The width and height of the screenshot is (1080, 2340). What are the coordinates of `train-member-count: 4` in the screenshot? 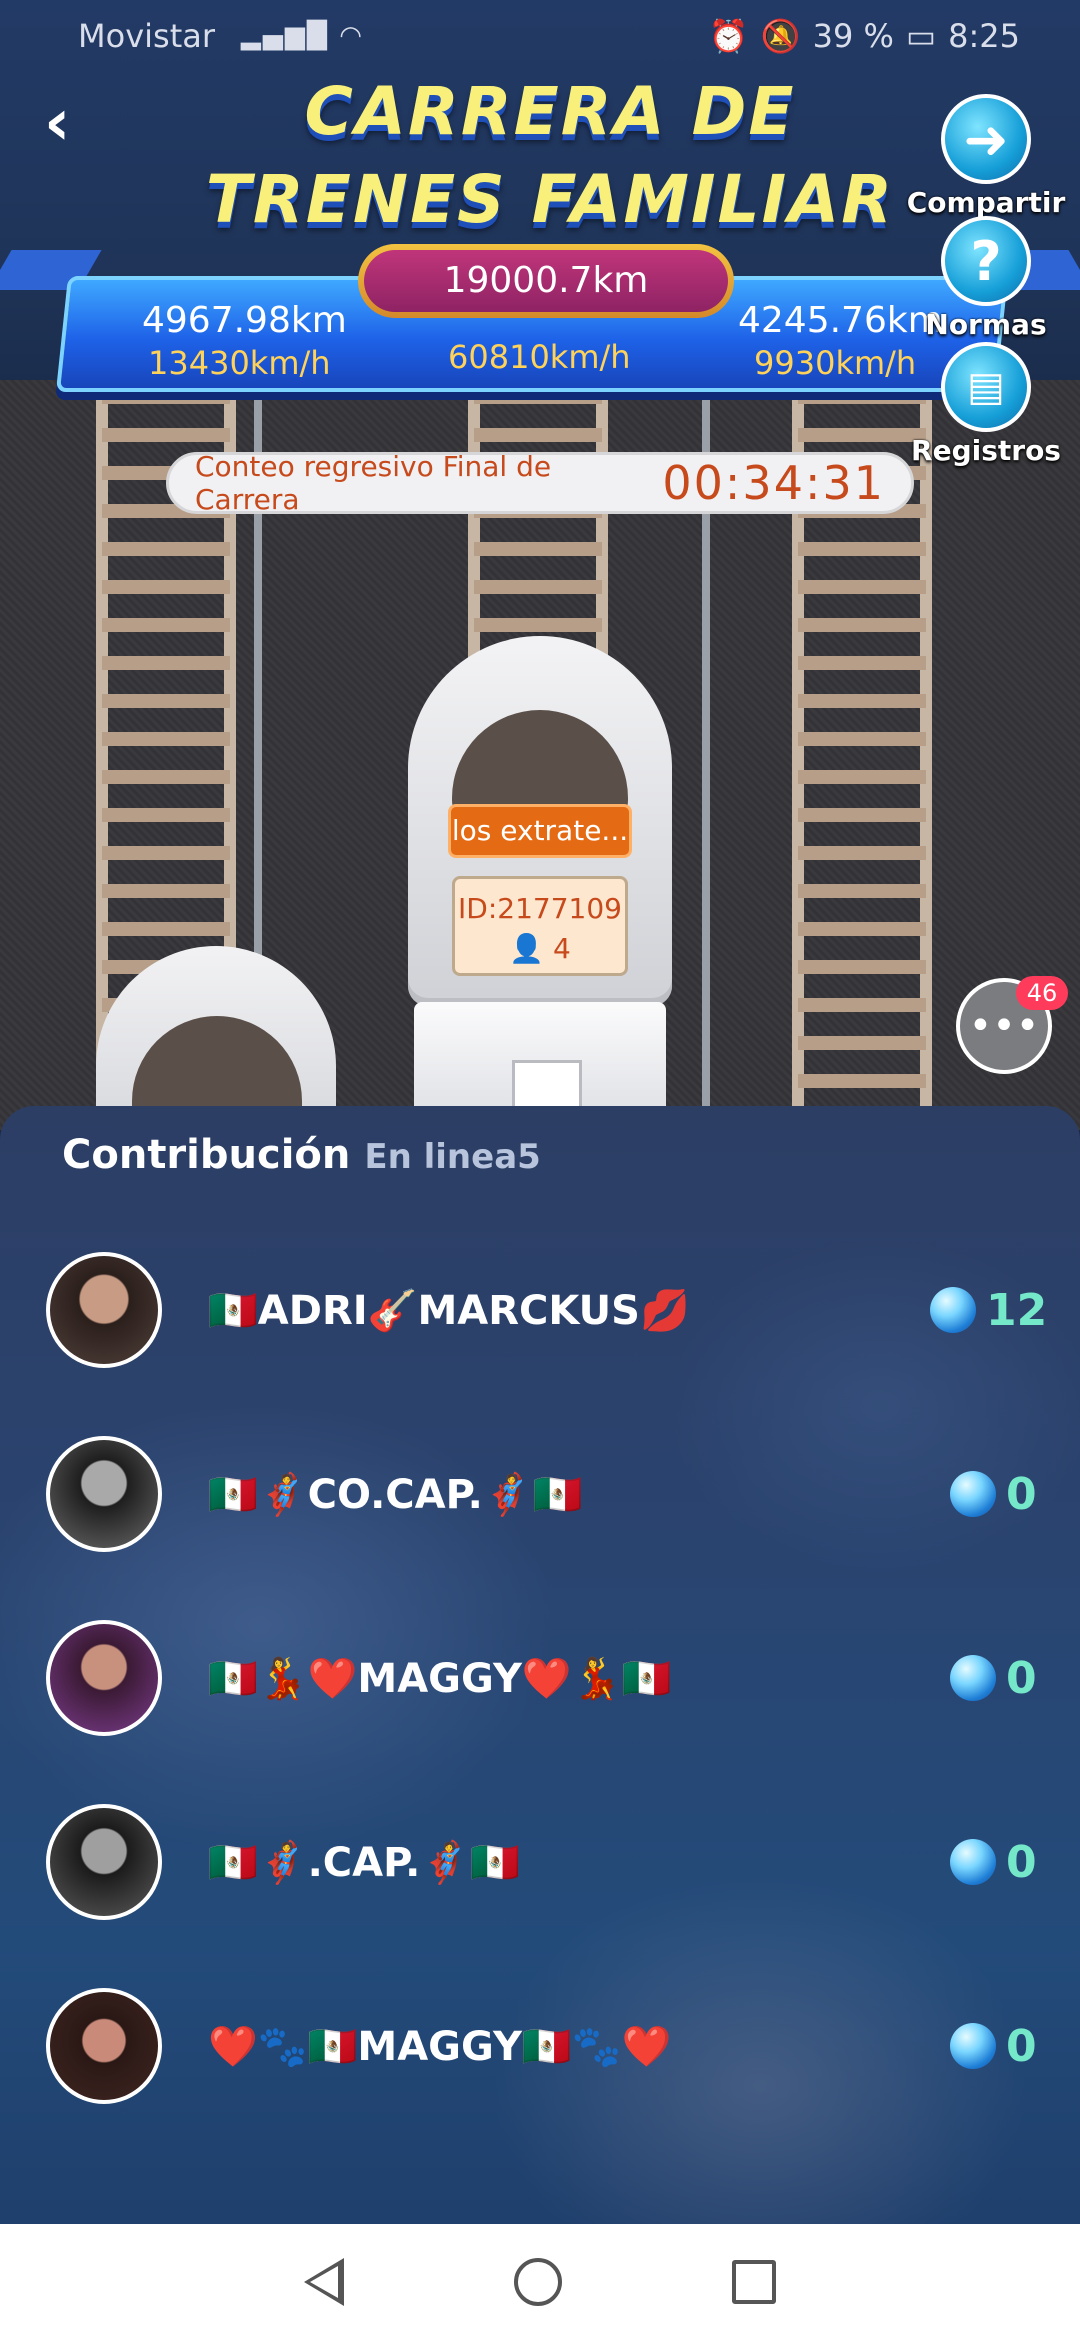 It's located at (561, 948).